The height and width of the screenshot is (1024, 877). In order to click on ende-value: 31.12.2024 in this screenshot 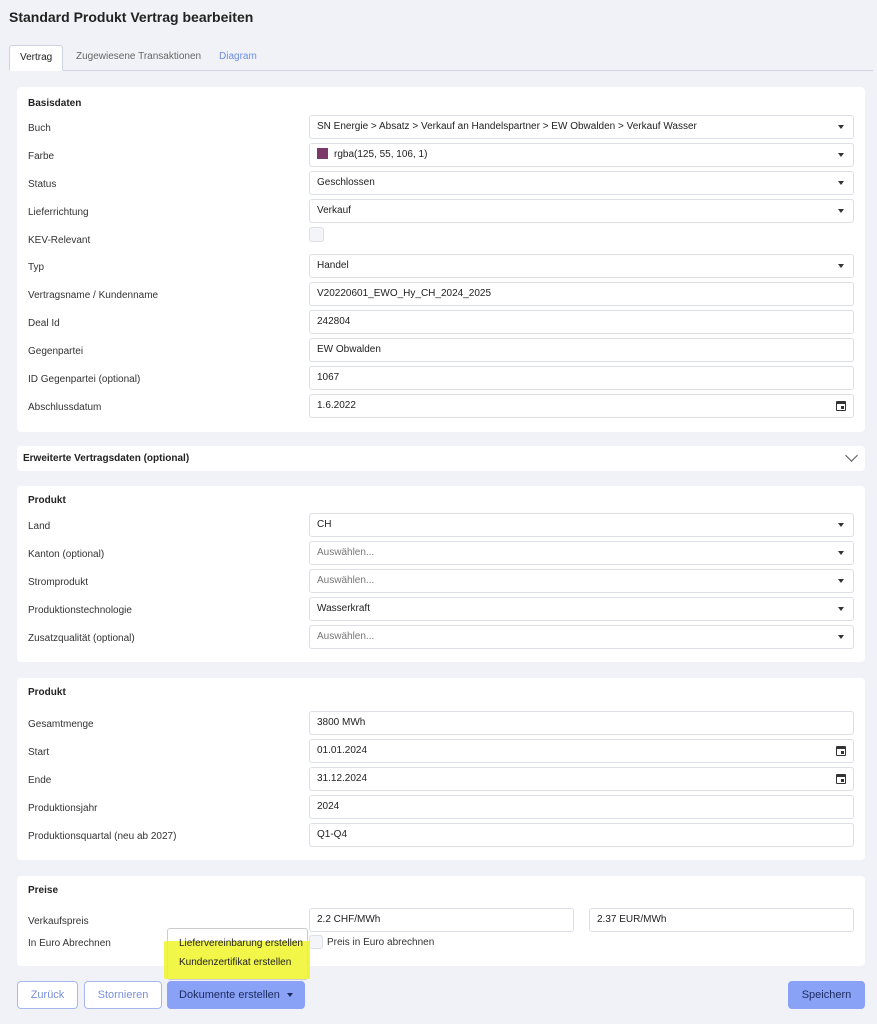, I will do `click(342, 778)`.